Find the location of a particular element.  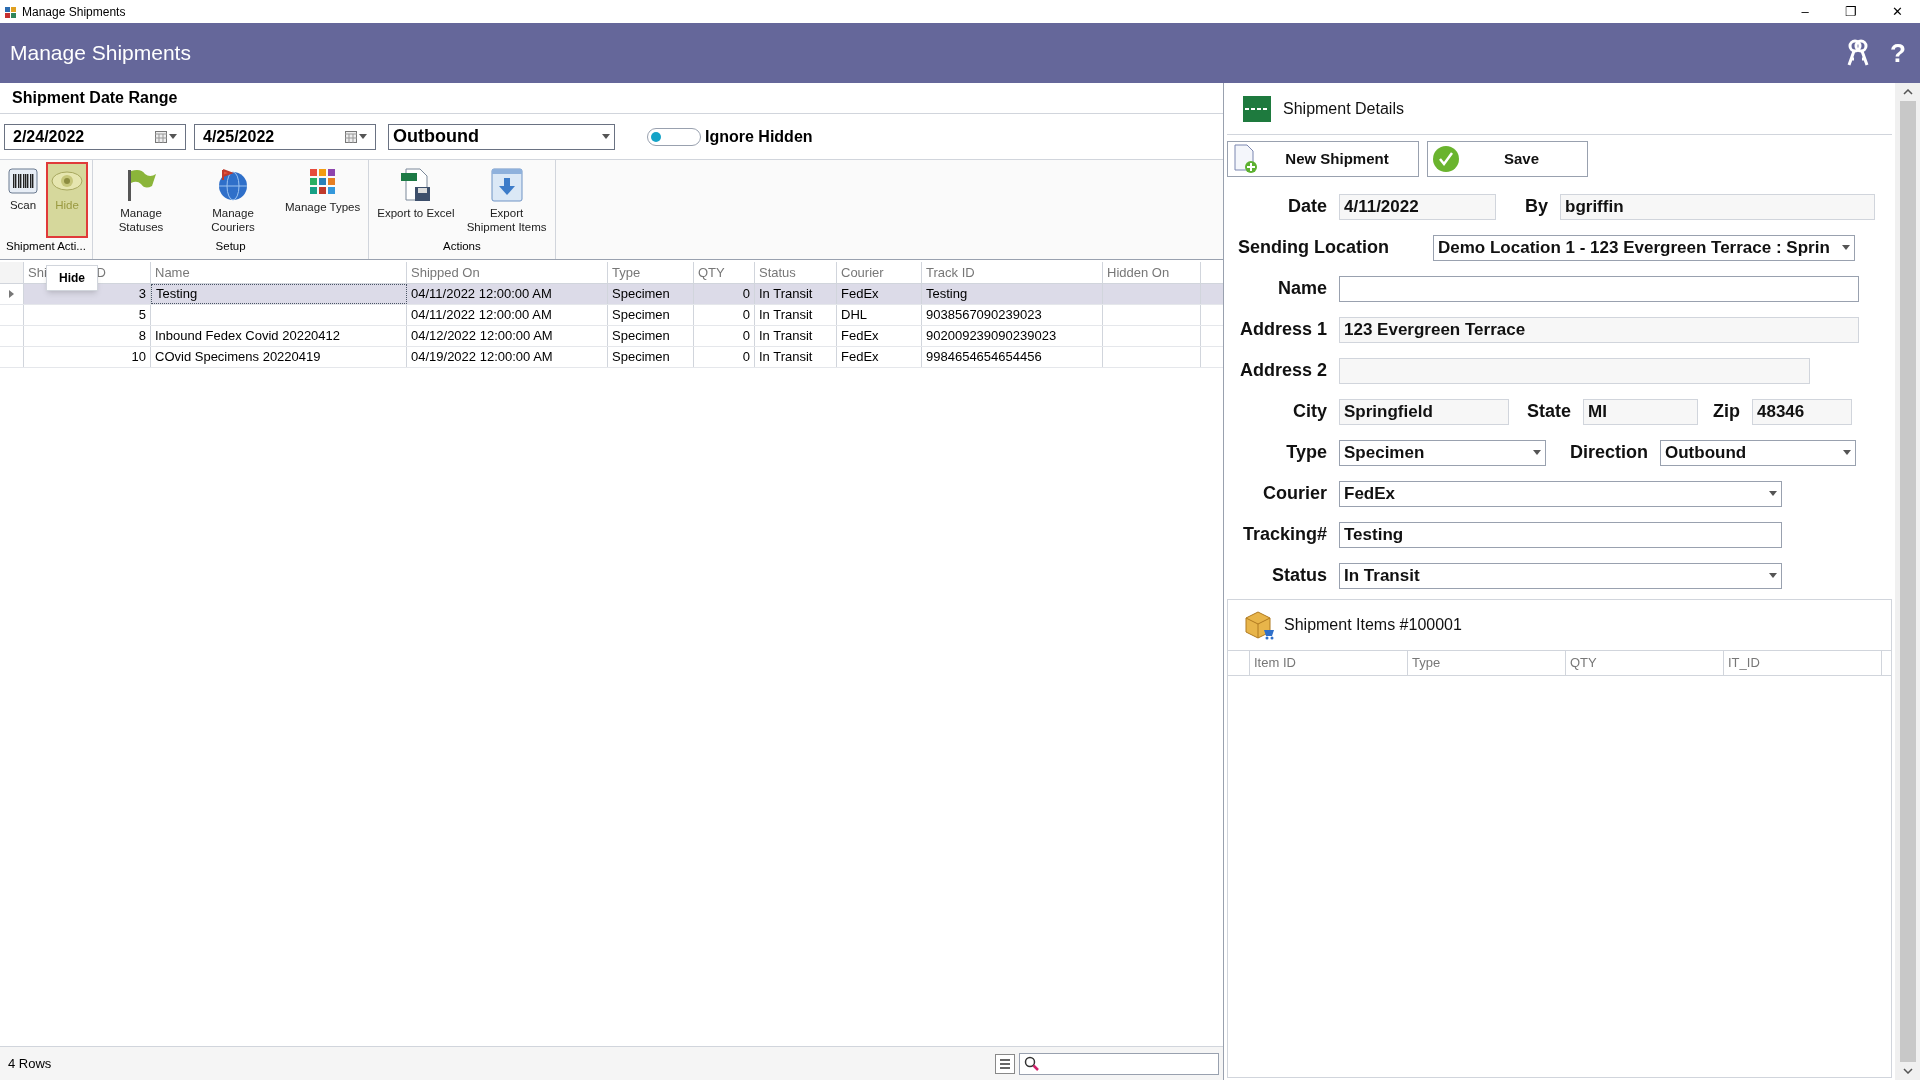

text-field: 48346 is located at coordinates (1802, 411).